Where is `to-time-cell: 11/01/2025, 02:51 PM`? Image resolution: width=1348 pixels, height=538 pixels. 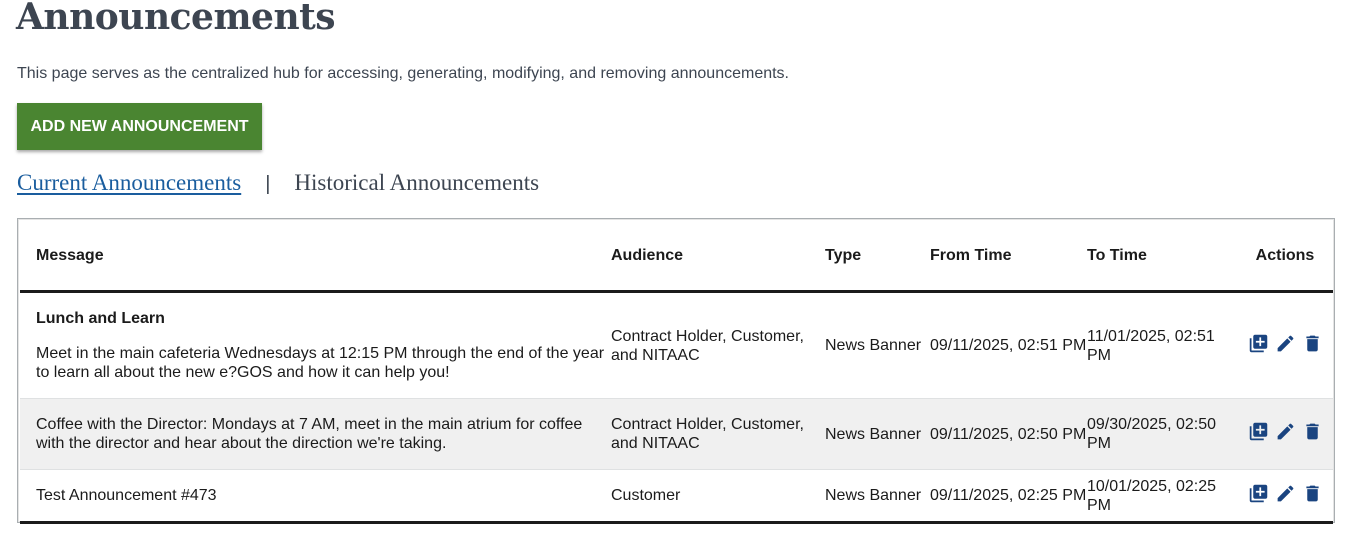
to-time-cell: 11/01/2025, 02:51 PM is located at coordinates (1151, 345).